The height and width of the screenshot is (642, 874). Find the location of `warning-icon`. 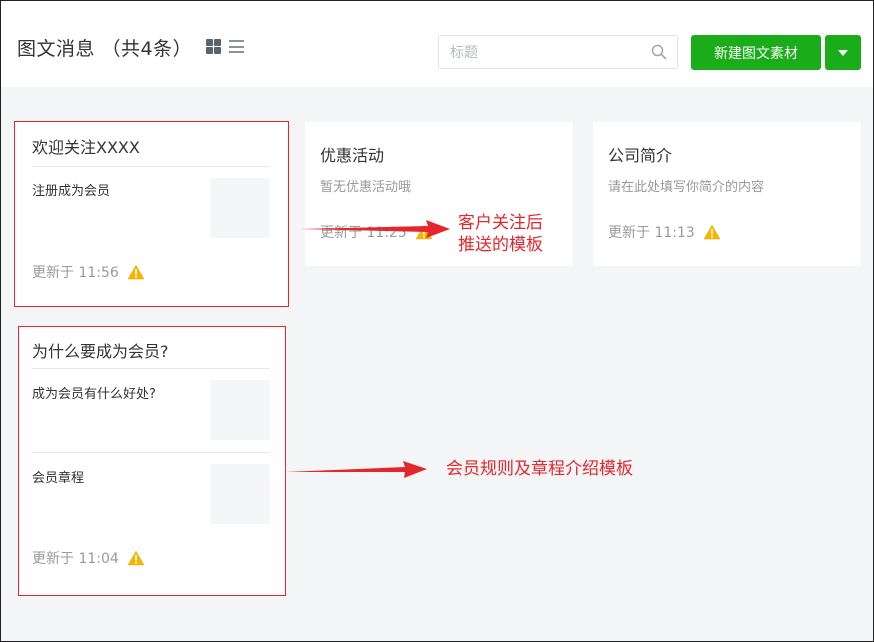

warning-icon is located at coordinates (712, 232).